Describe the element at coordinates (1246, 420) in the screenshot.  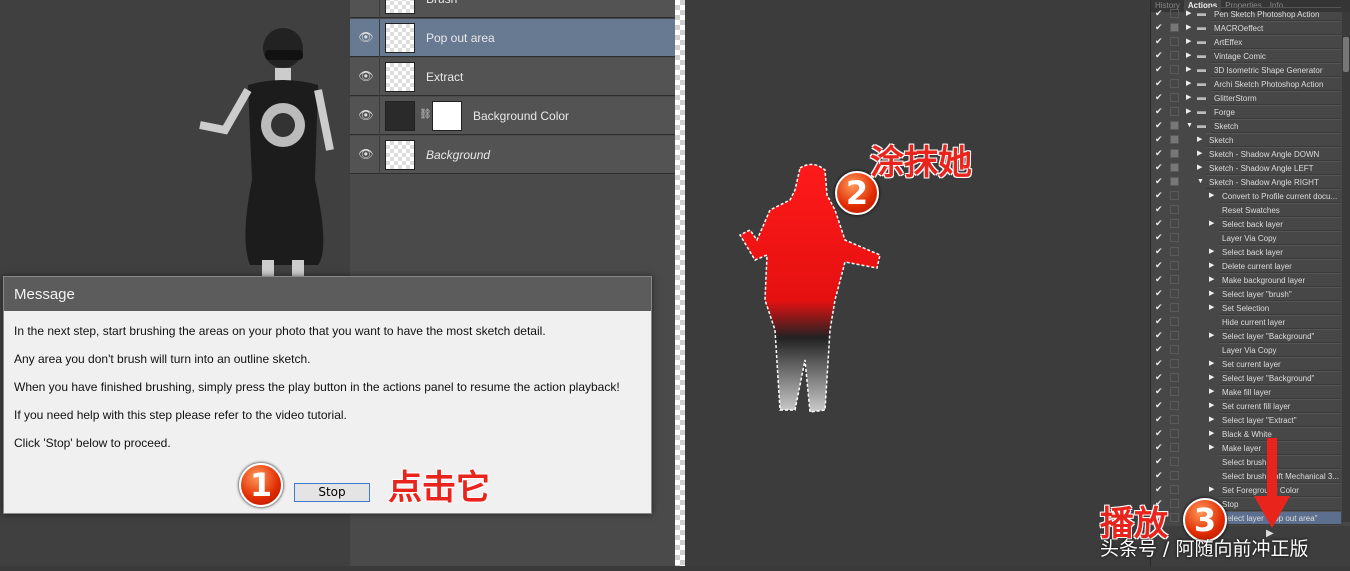
I see `action-row: ✔ ▶ Select layer "Extract"` at that location.